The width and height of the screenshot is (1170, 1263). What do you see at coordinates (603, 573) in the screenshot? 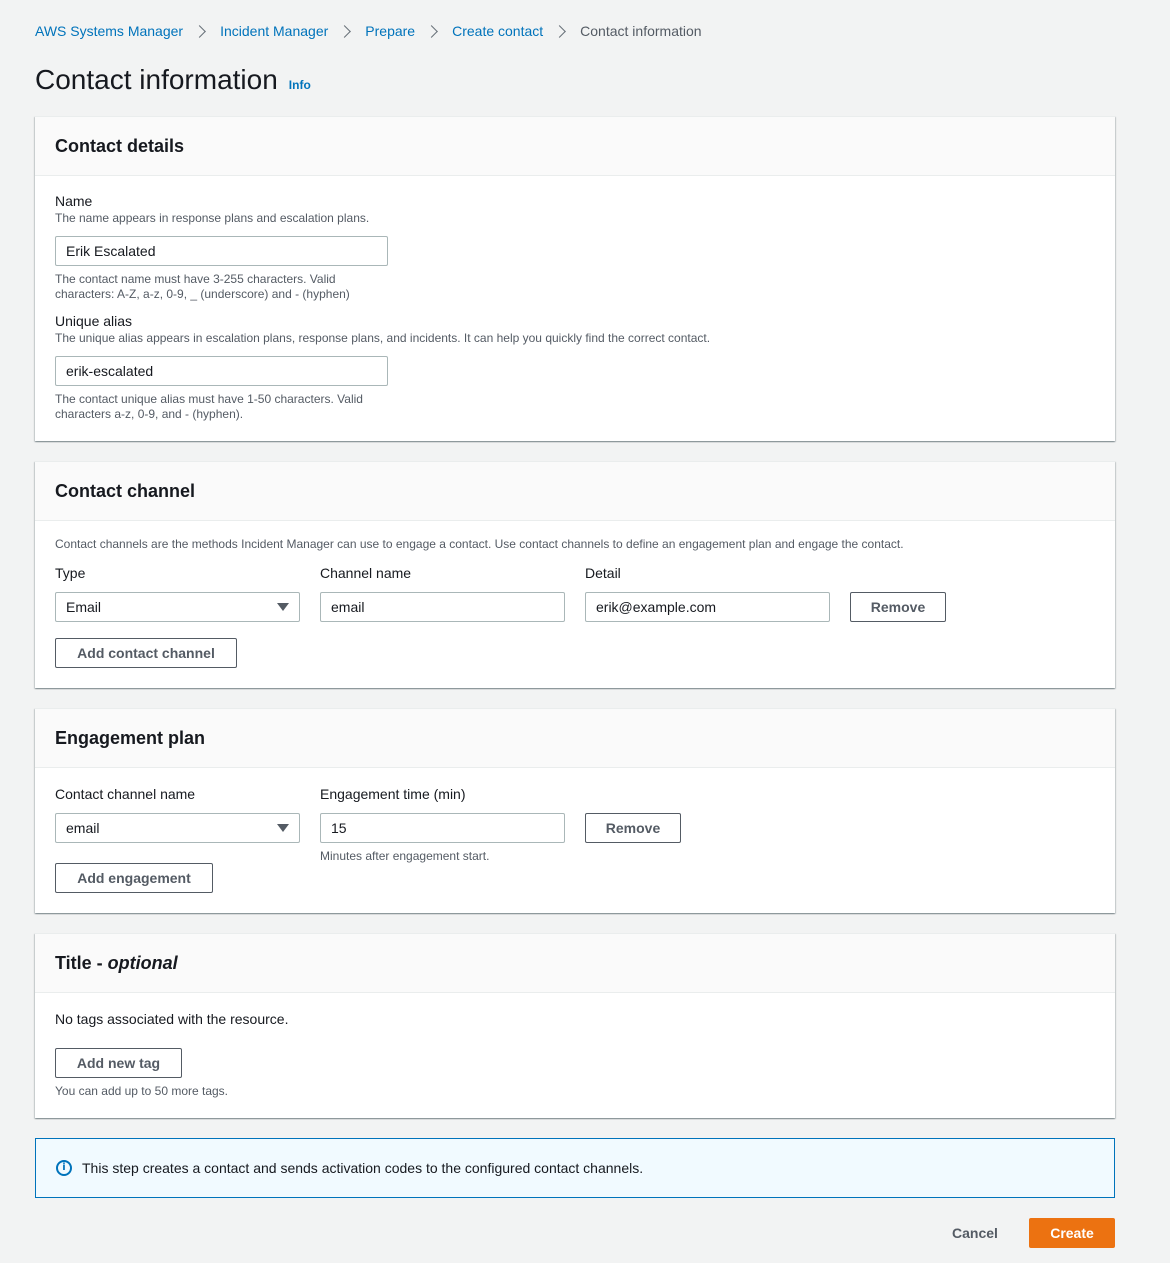
I see `detail-label: Detail` at bounding box center [603, 573].